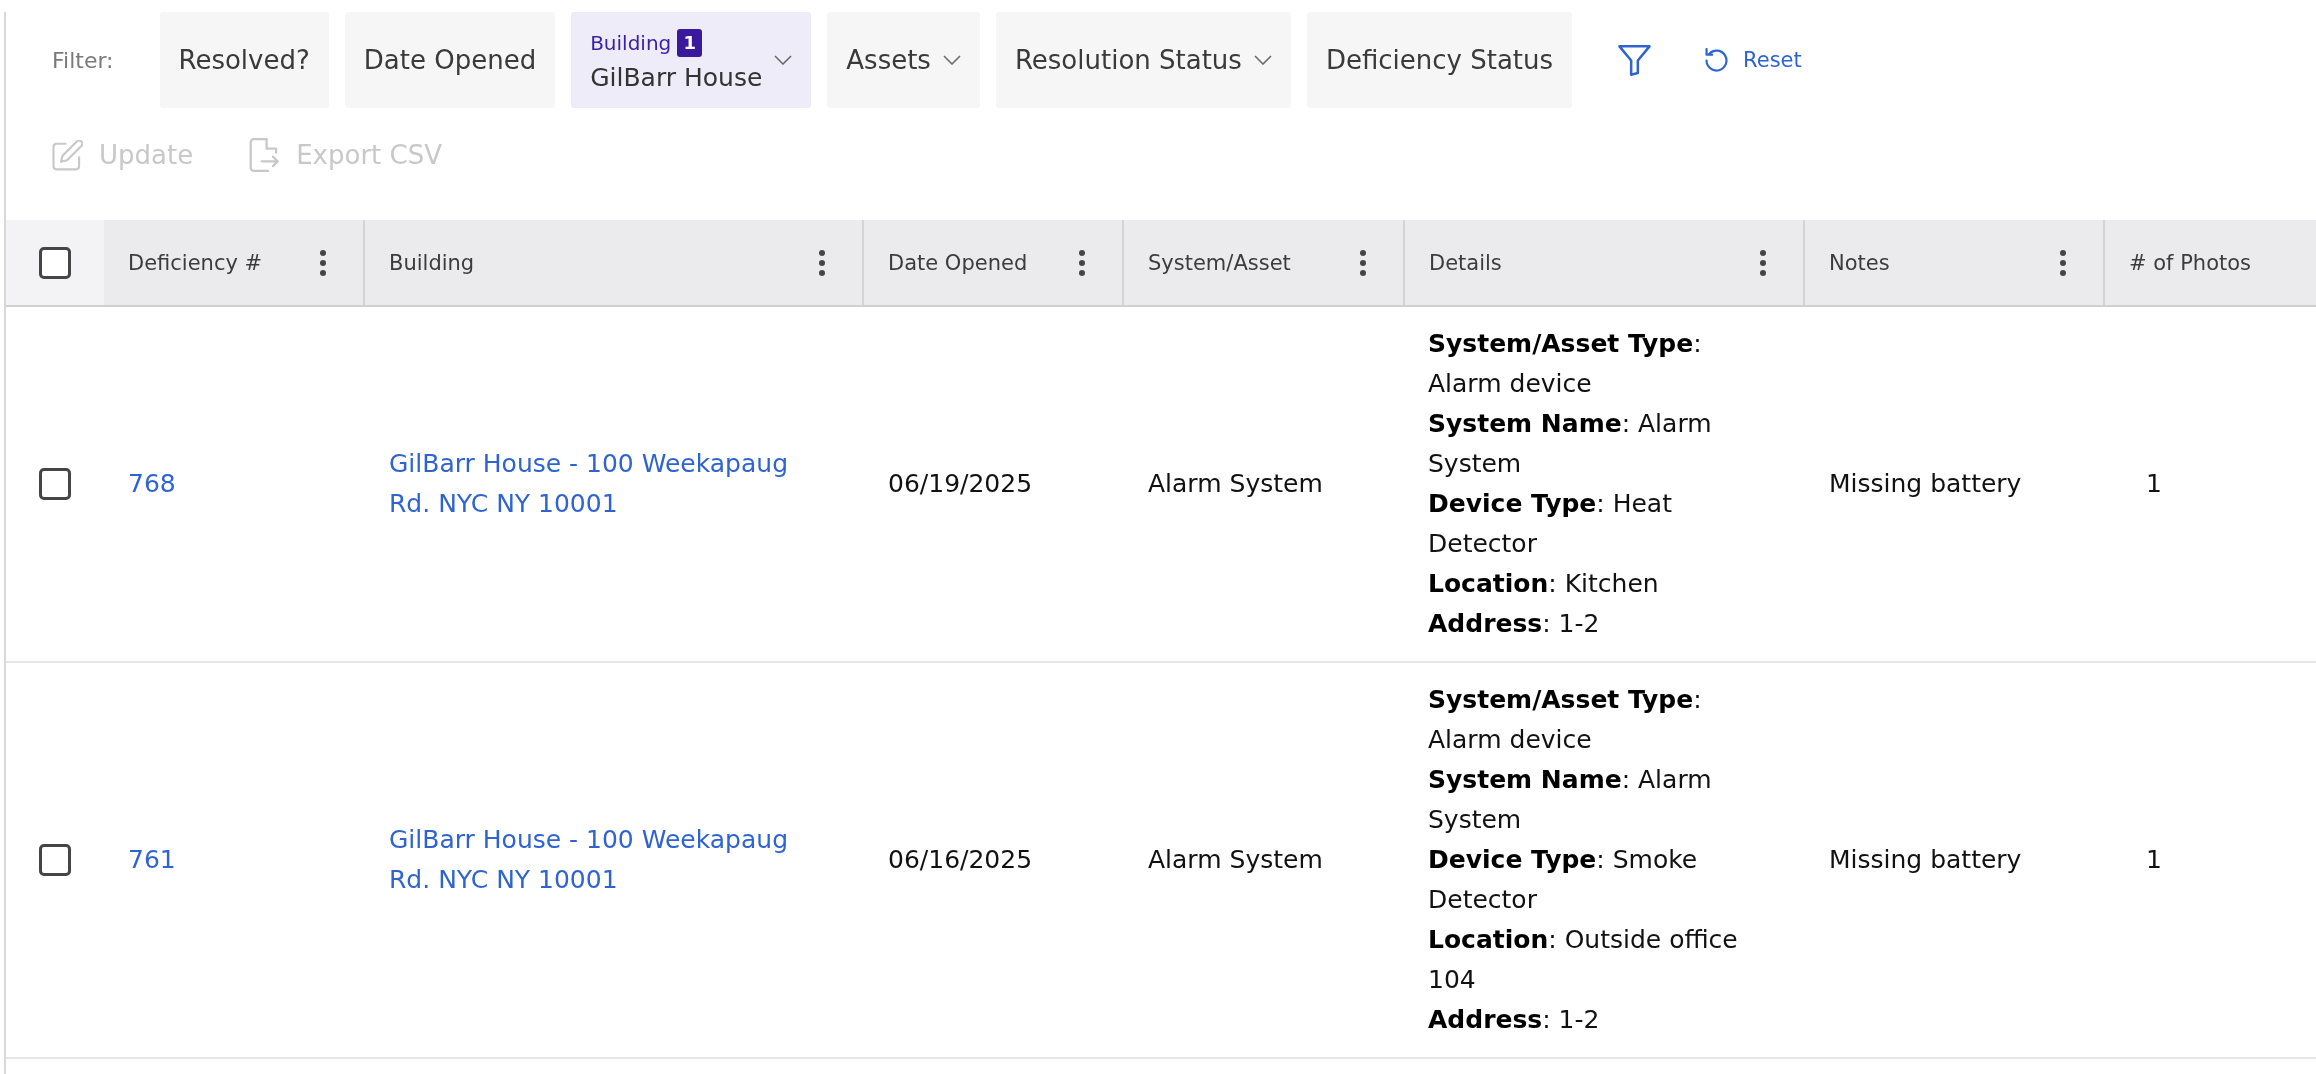  I want to click on filter-chip: Date Opened, so click(450, 60).